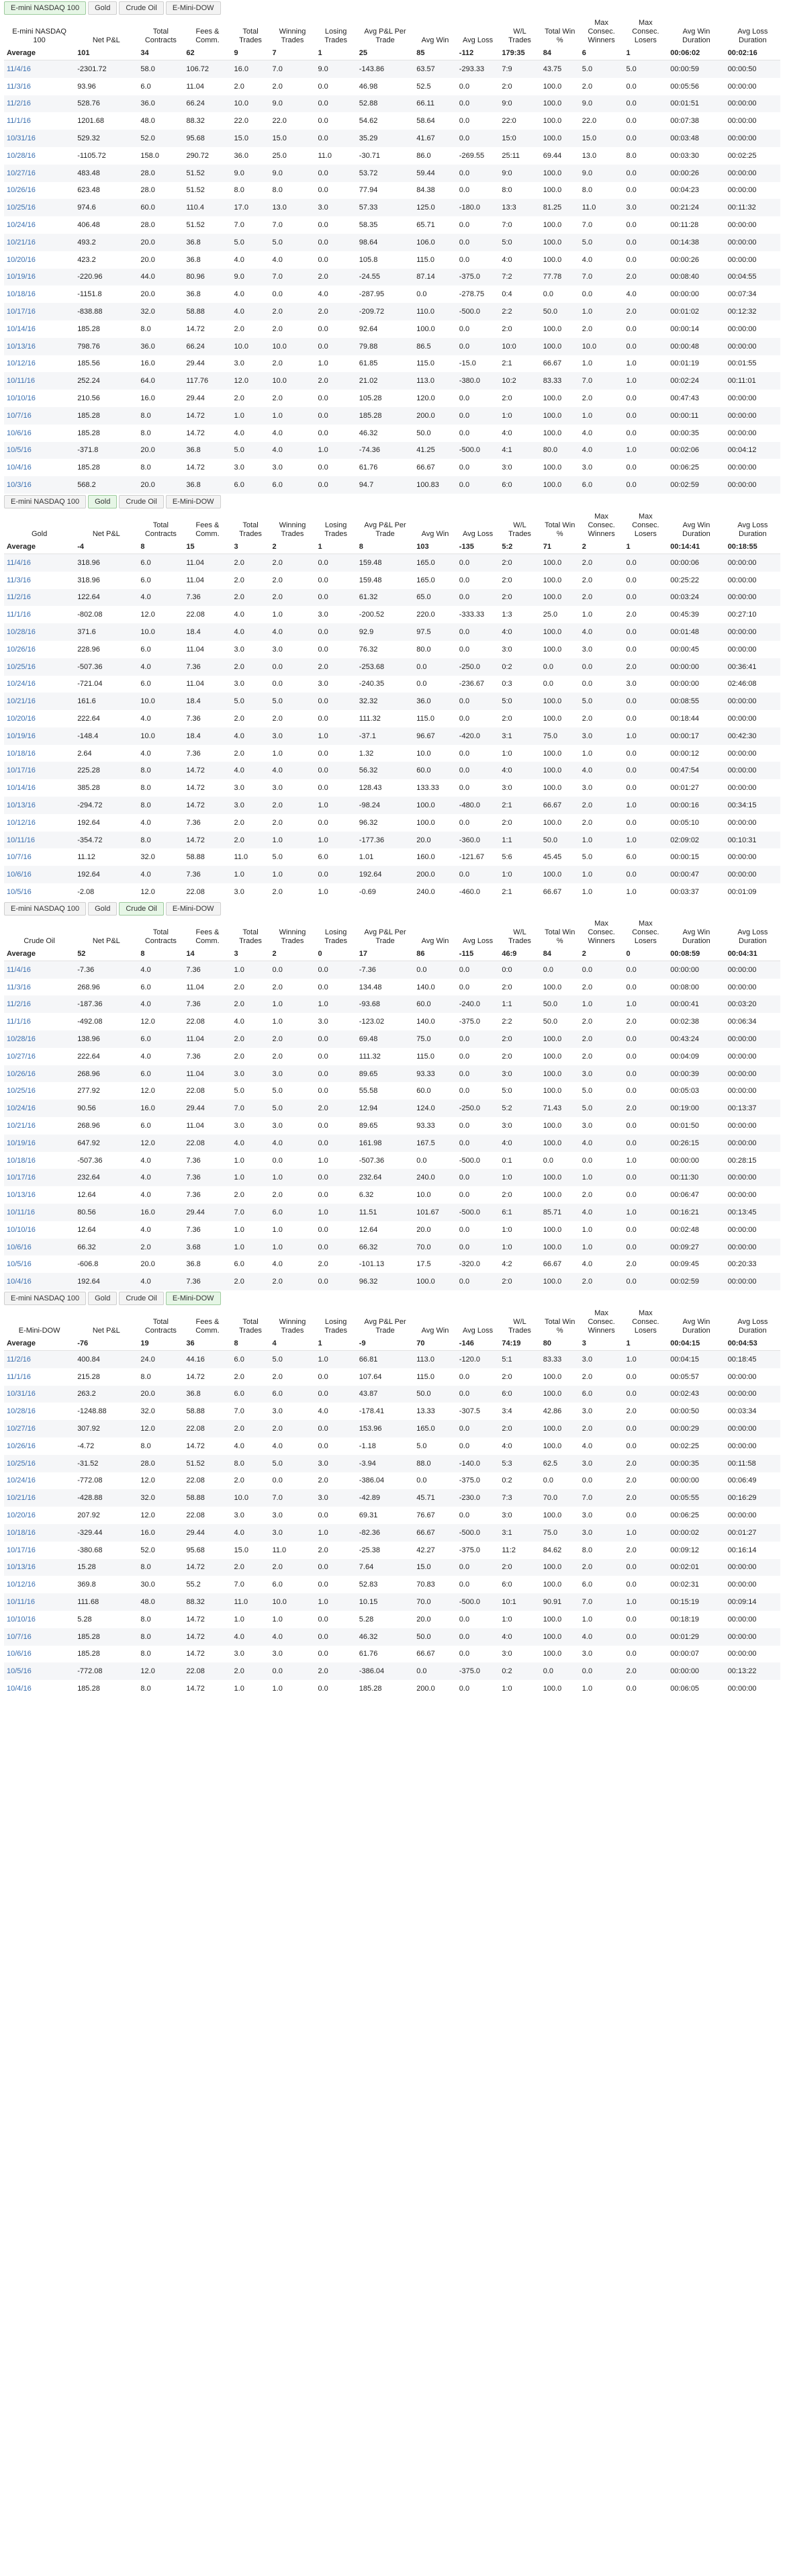 The height and width of the screenshot is (2576, 787). I want to click on date-link: 10/3/16, so click(39, 485).